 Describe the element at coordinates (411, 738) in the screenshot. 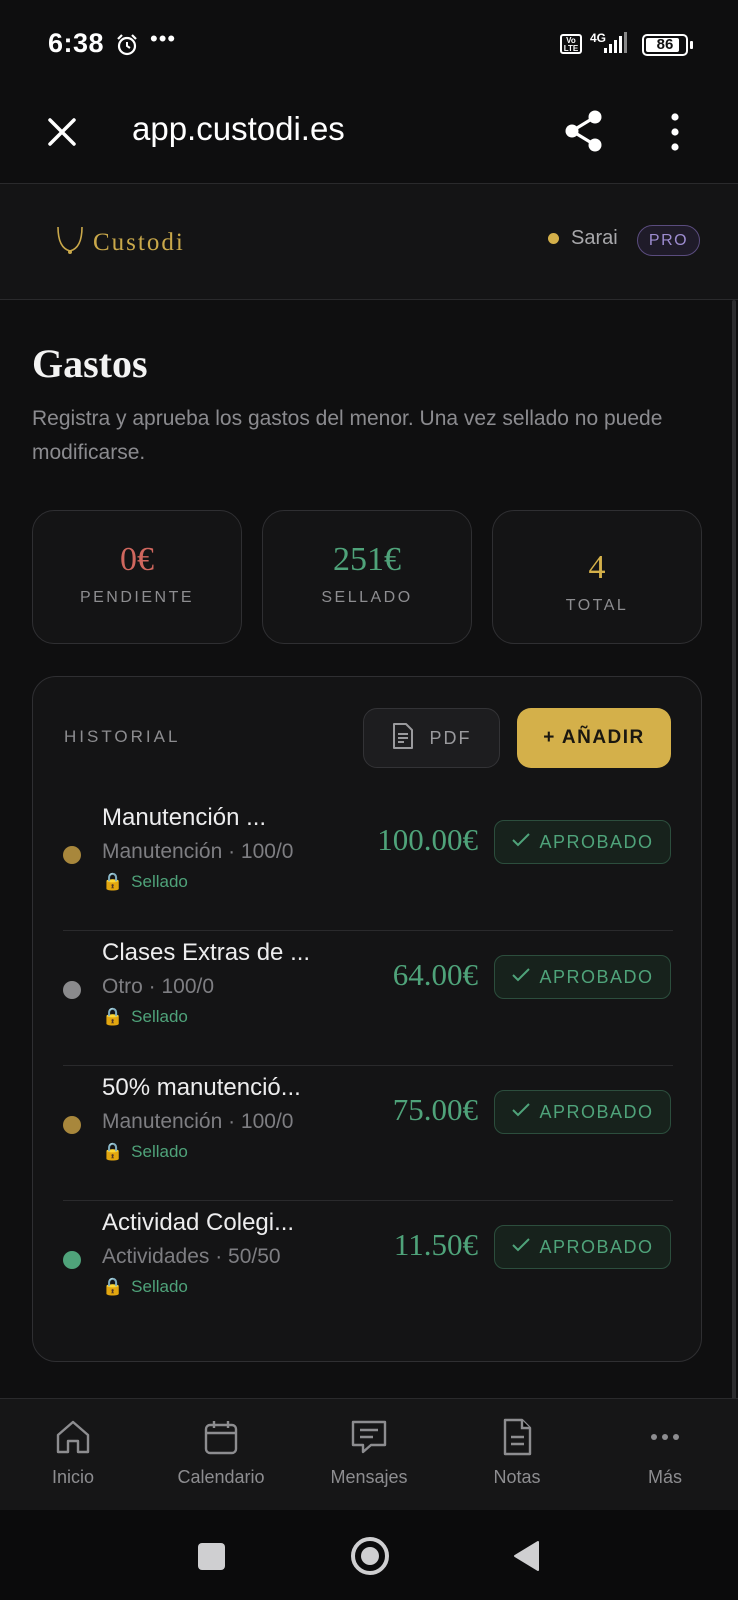

I see `document-icon` at that location.